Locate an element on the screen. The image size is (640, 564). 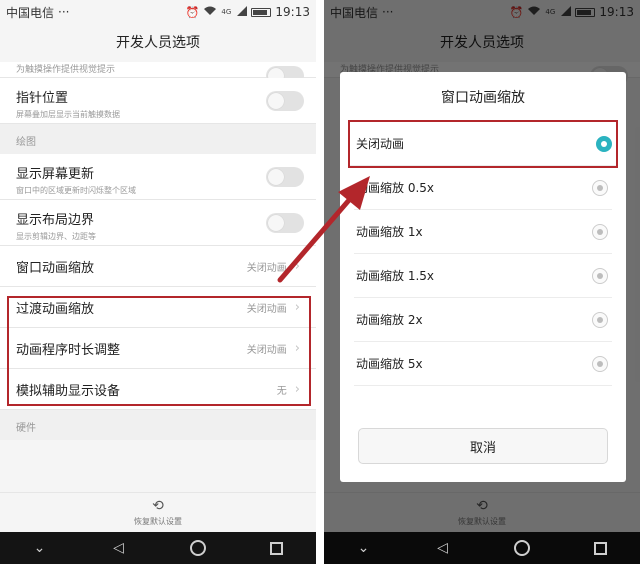
option-0-5x: 动画缩放 0.5x is located at coordinates (483, 188).